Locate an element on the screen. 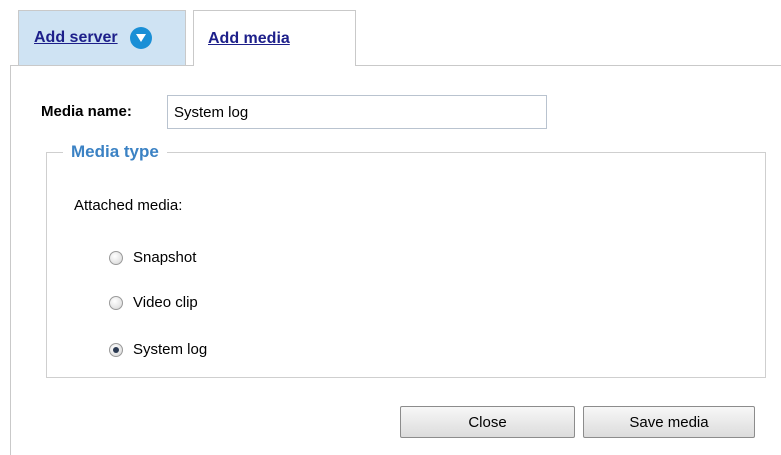  save-media-button: Save media is located at coordinates (669, 422).